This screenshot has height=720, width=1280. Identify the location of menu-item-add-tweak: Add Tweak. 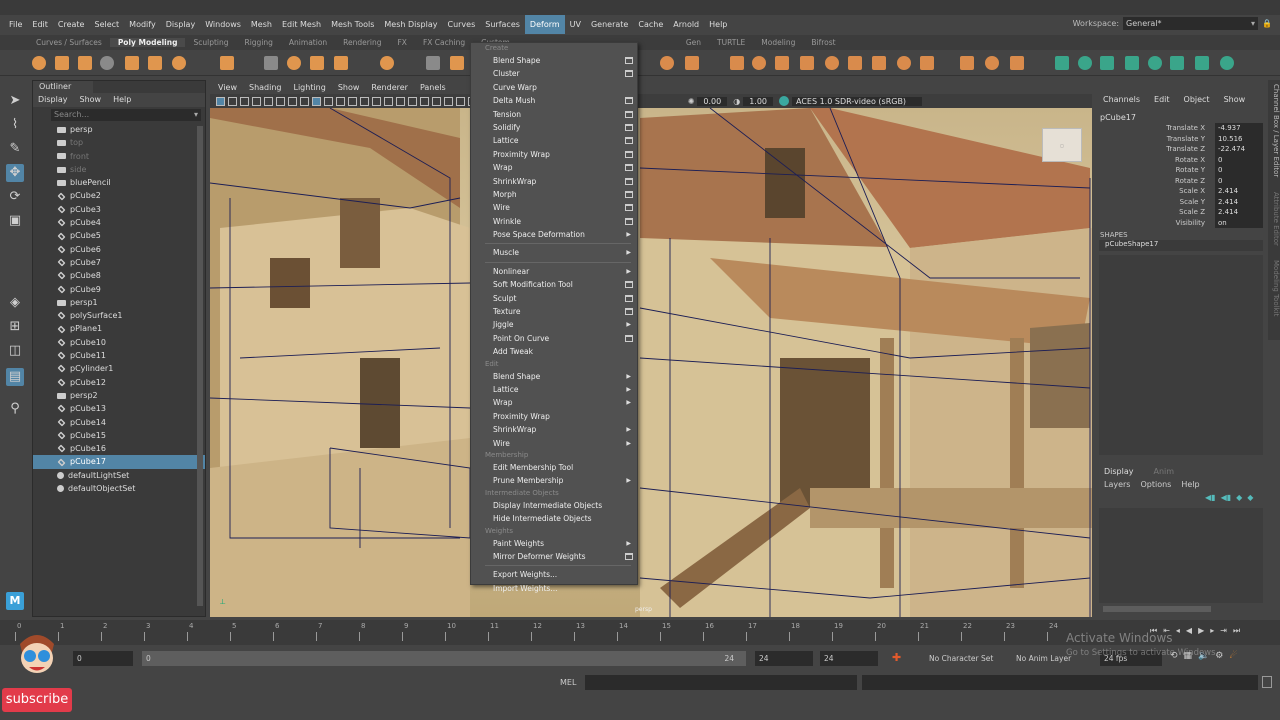
(554, 351).